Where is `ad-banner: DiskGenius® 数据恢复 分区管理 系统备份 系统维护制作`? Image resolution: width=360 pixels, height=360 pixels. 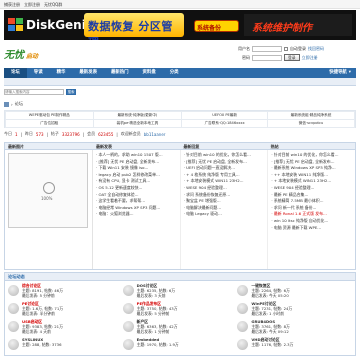 ad-banner: DiskGenius® 数据恢复 分区管理 系统备份 系统维护制作 is located at coordinates (180, 25).